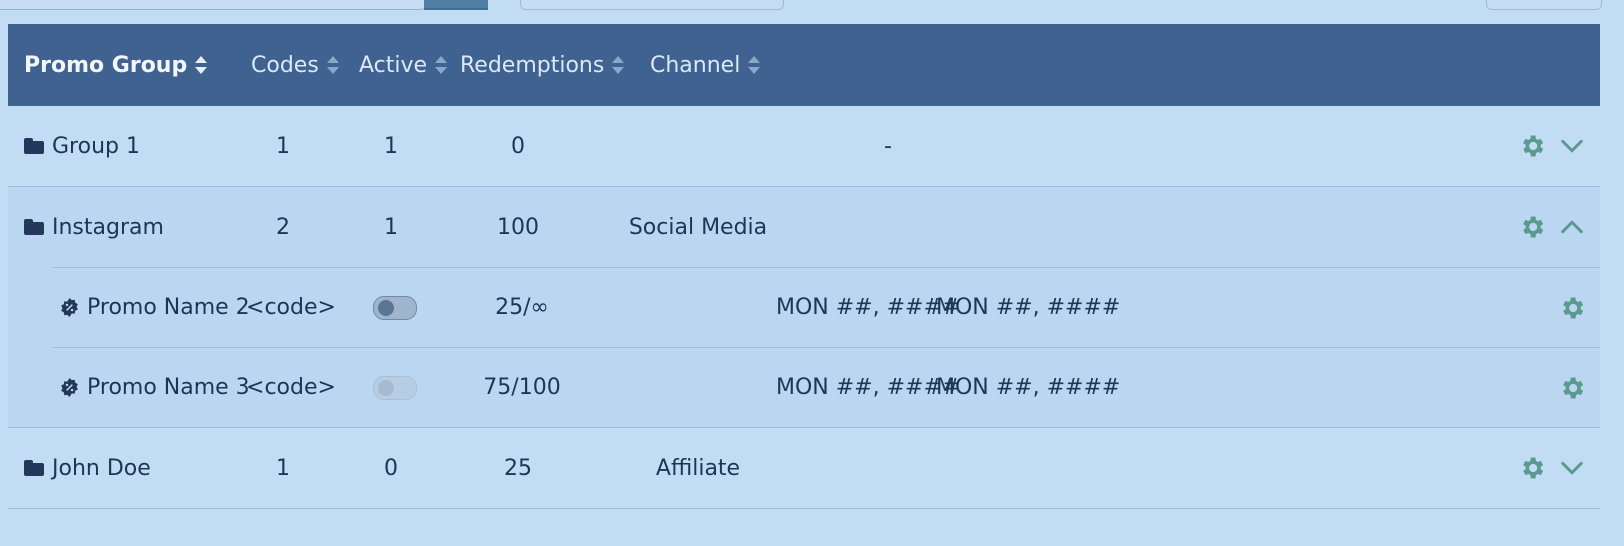 Image resolution: width=1624 pixels, height=546 pixels. What do you see at coordinates (698, 468) in the screenshot?
I see `channel-value: Affiliate` at bounding box center [698, 468].